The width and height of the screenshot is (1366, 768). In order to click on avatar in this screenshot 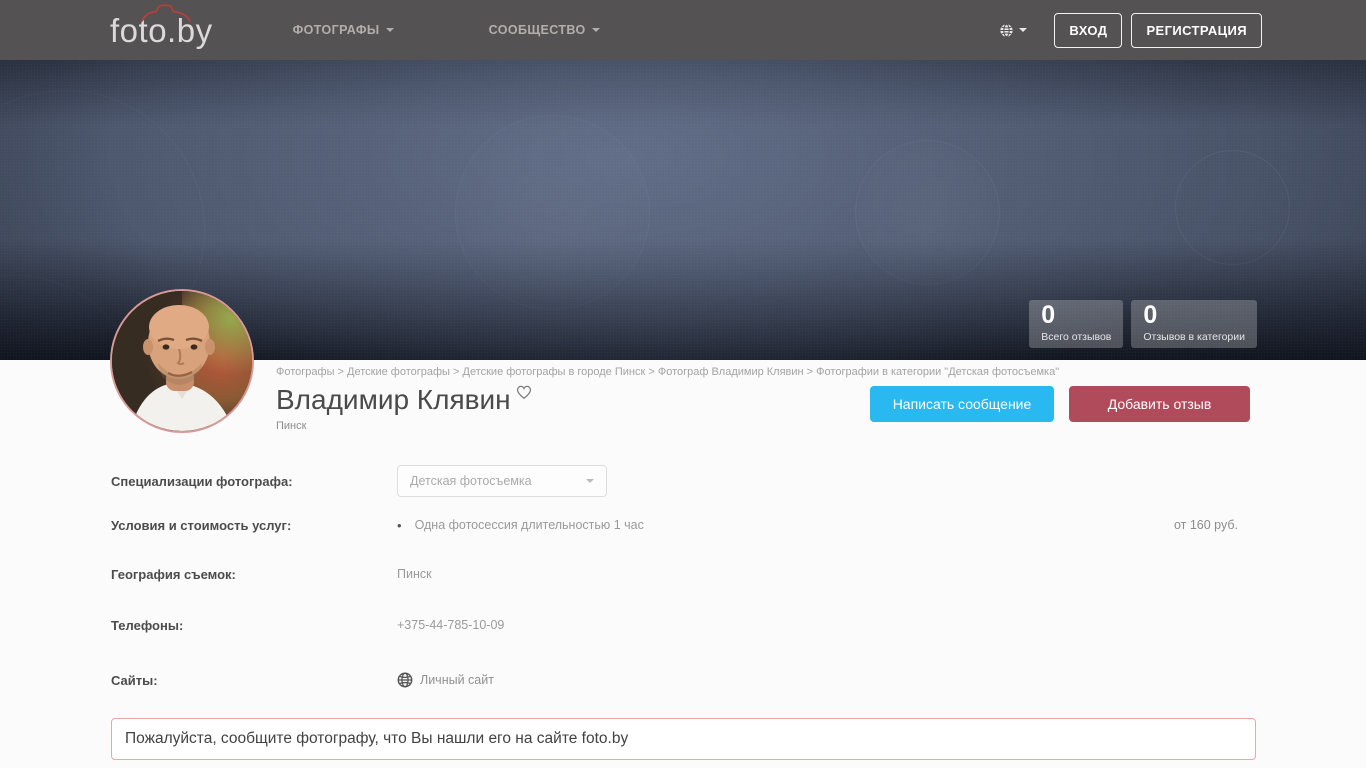, I will do `click(182, 361)`.